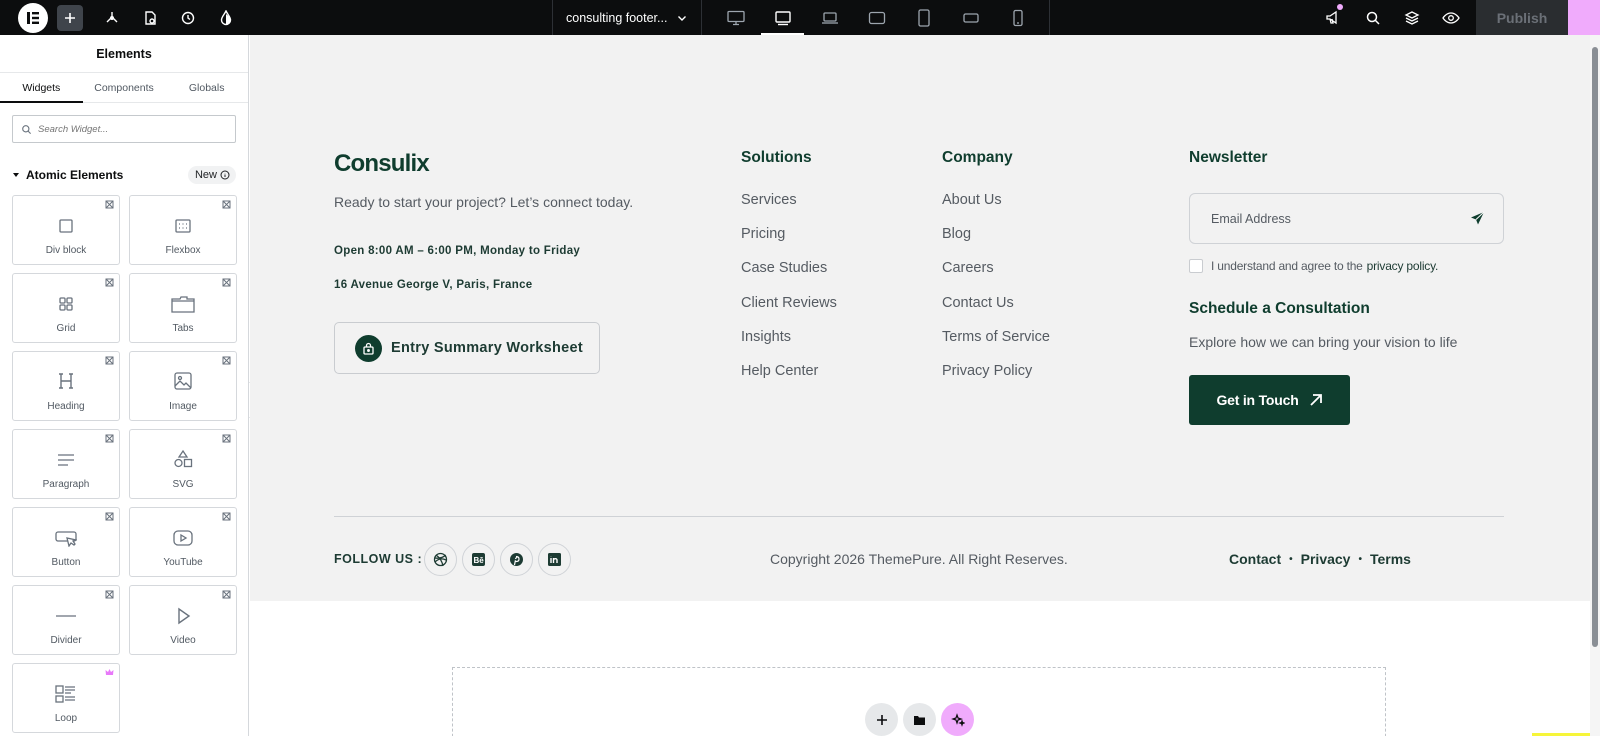  Describe the element at coordinates (66, 328) in the screenshot. I see `widget-label: Grid` at that location.